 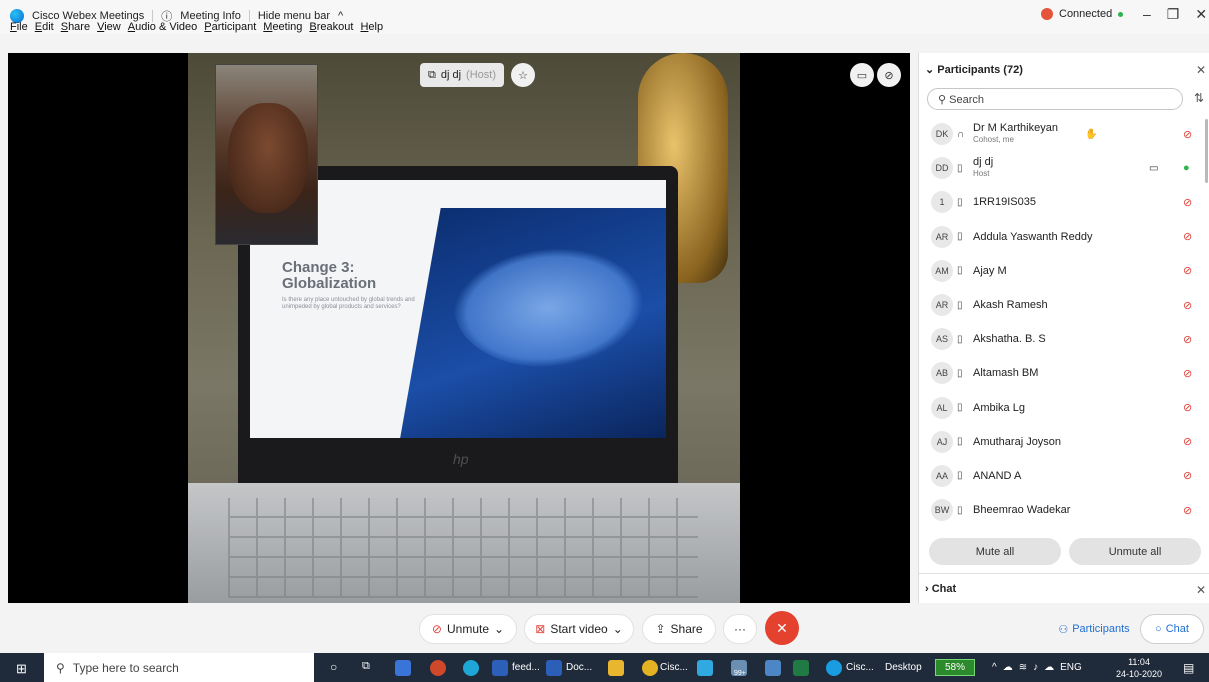 I want to click on menu-meeting: Meeting, so click(x=282, y=27).